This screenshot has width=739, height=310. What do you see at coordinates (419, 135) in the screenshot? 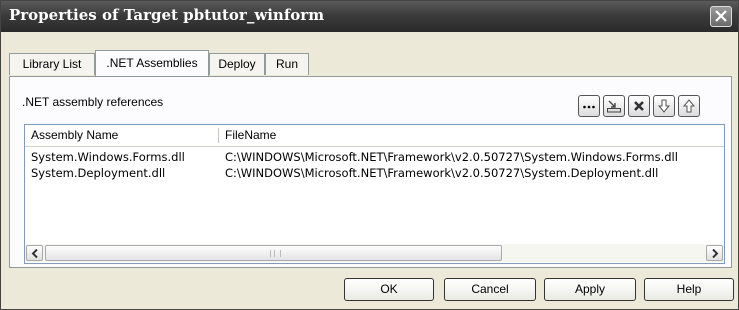
I see `column-header-filename: FileName` at bounding box center [419, 135].